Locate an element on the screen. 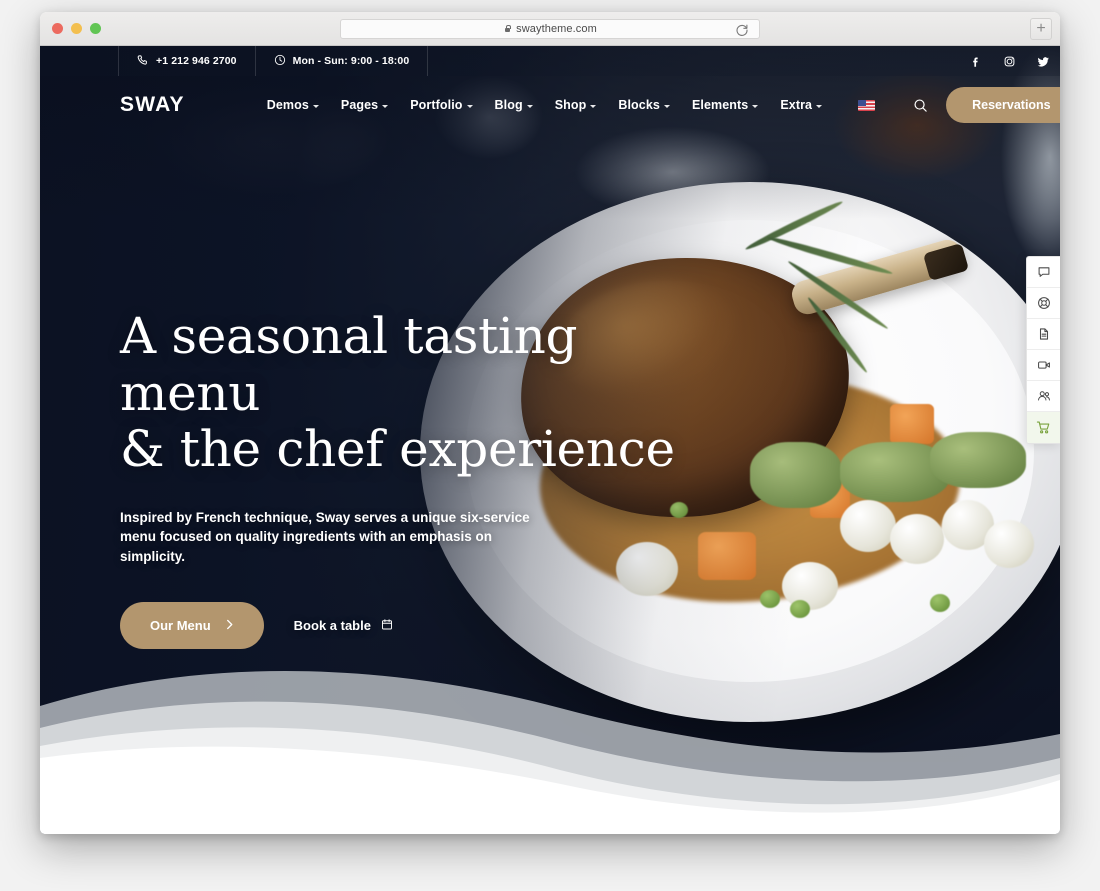  nav-label: Demos is located at coordinates (287, 105).